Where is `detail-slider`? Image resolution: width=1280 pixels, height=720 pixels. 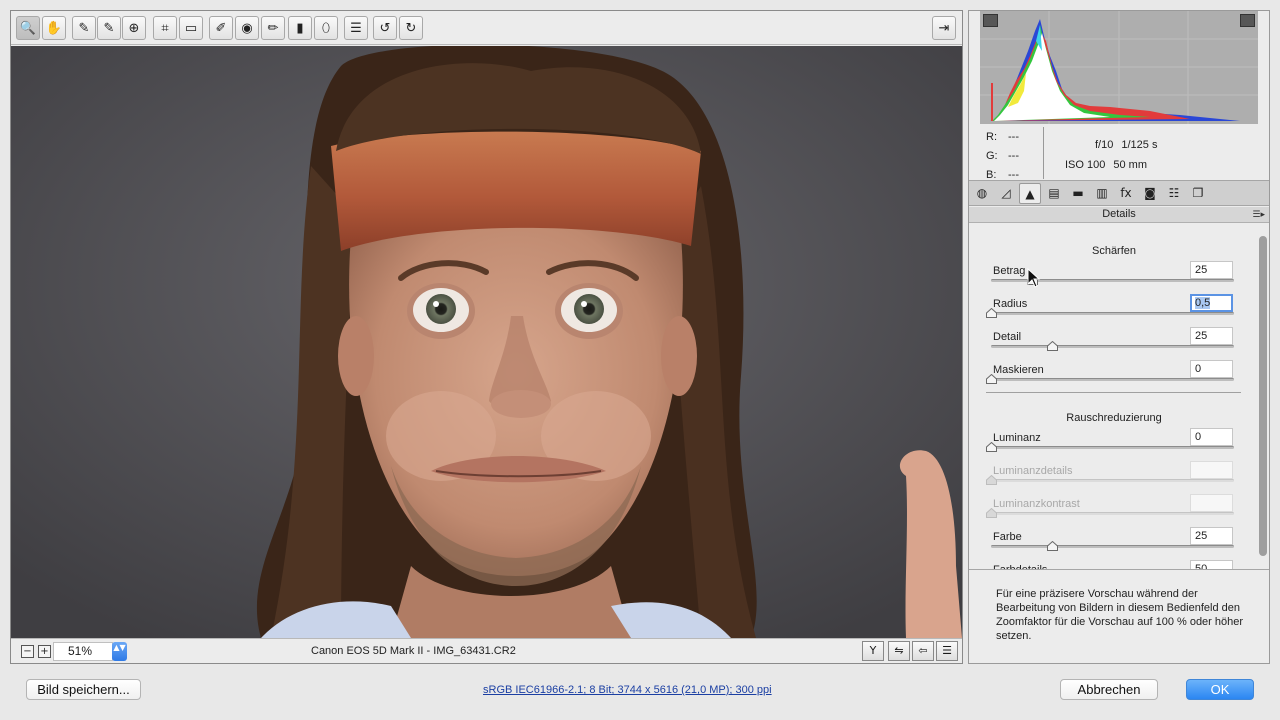
detail-slider is located at coordinates (1112, 346).